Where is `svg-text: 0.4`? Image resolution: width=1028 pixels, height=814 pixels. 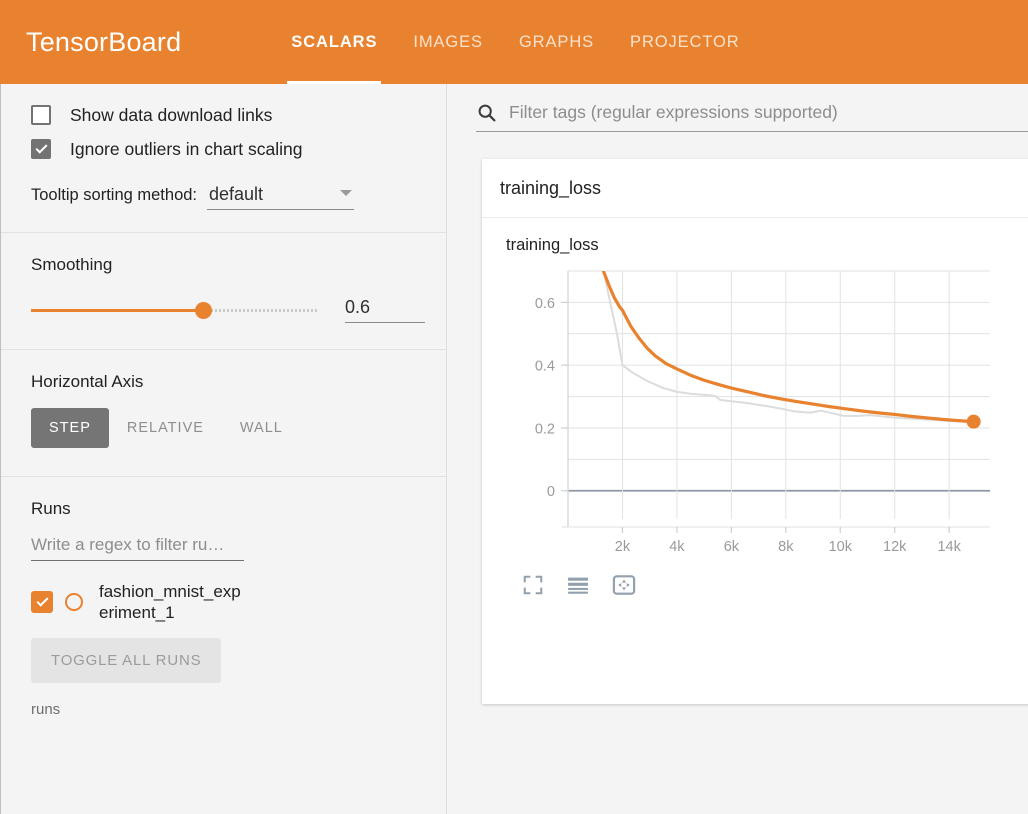
svg-text: 0.4 is located at coordinates (545, 367).